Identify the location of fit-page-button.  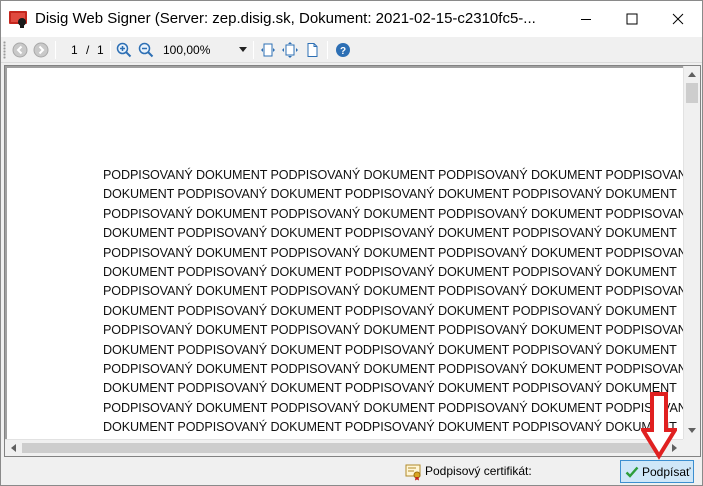
(268, 50).